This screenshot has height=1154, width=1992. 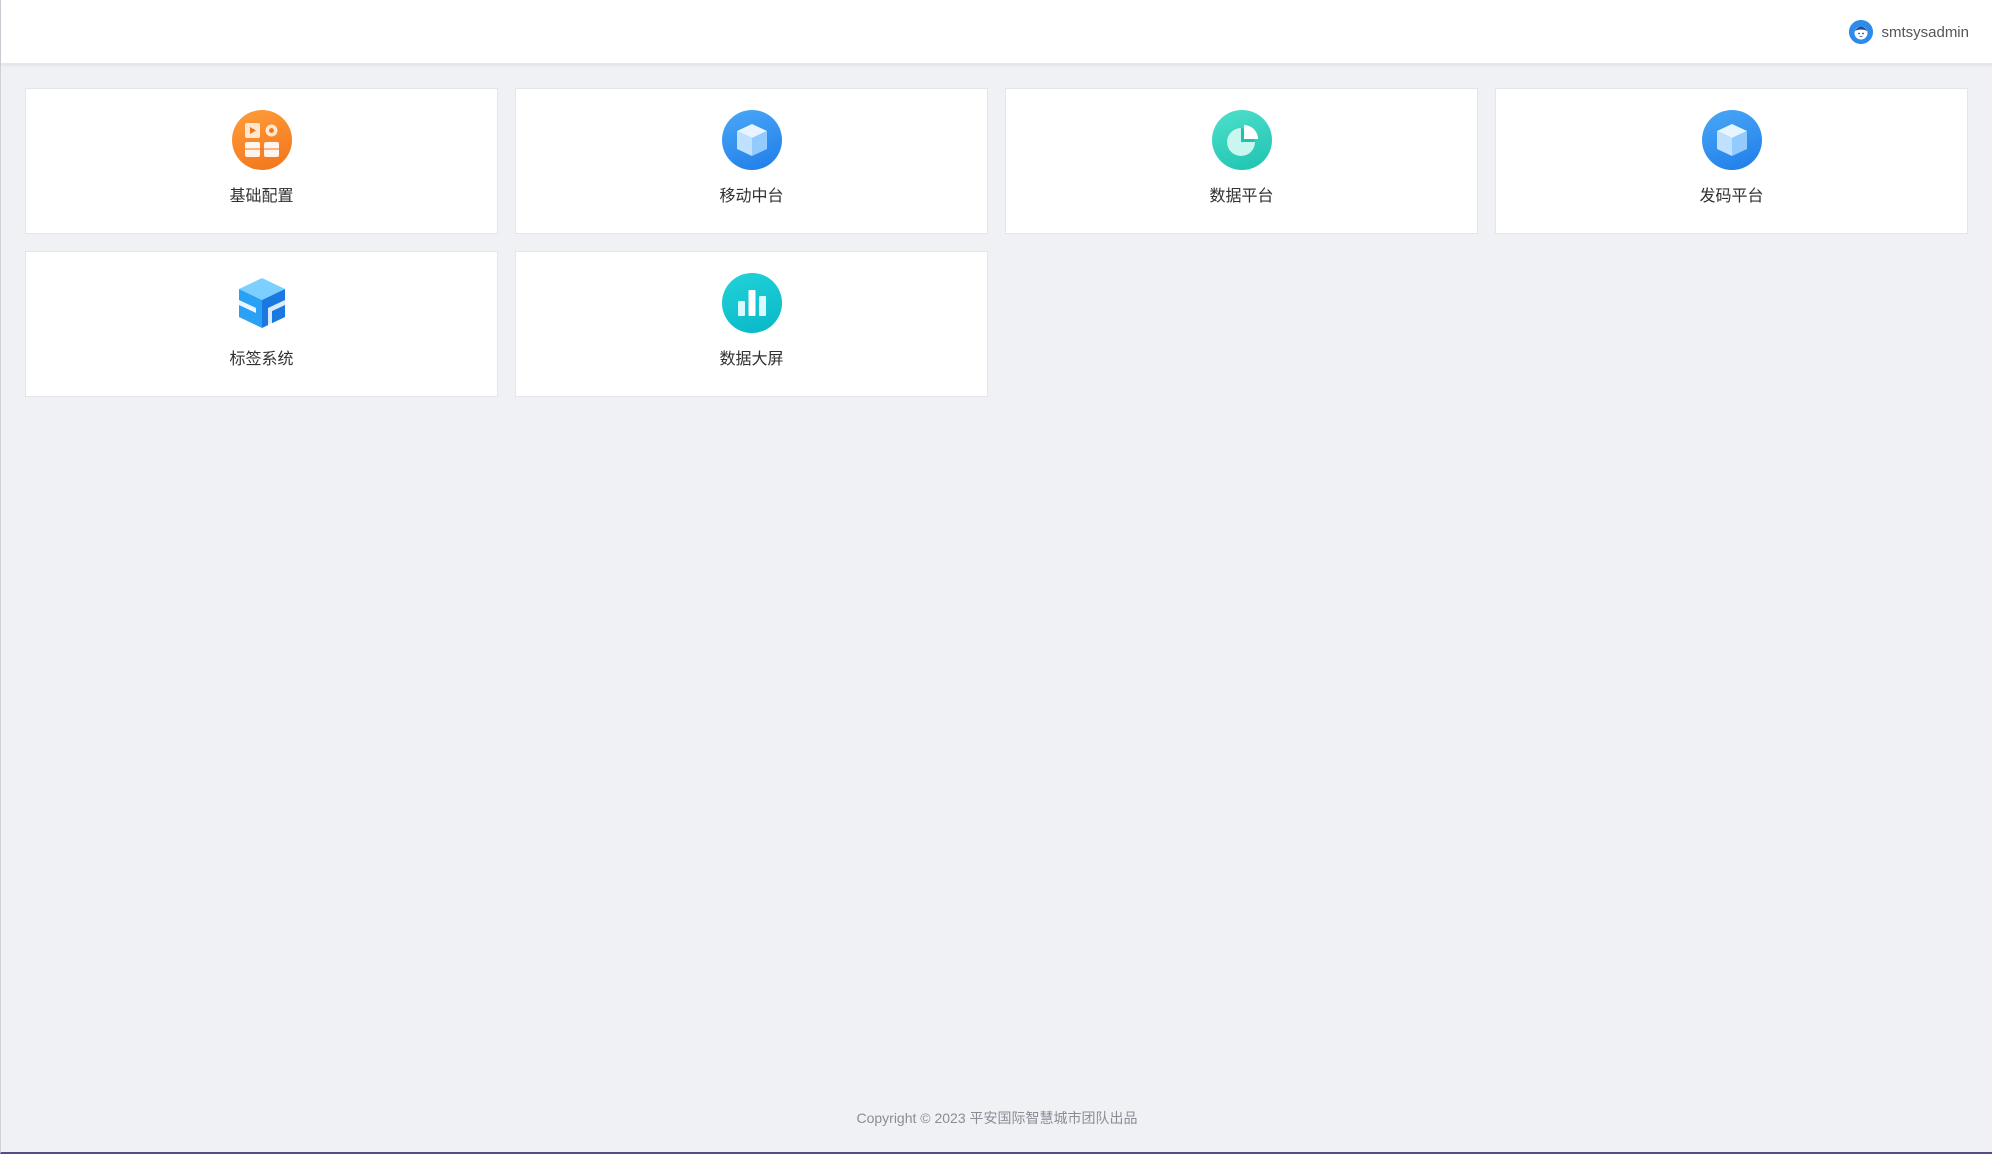 I want to click on app-card-mobile-platform: 移动中台, so click(x=751, y=161).